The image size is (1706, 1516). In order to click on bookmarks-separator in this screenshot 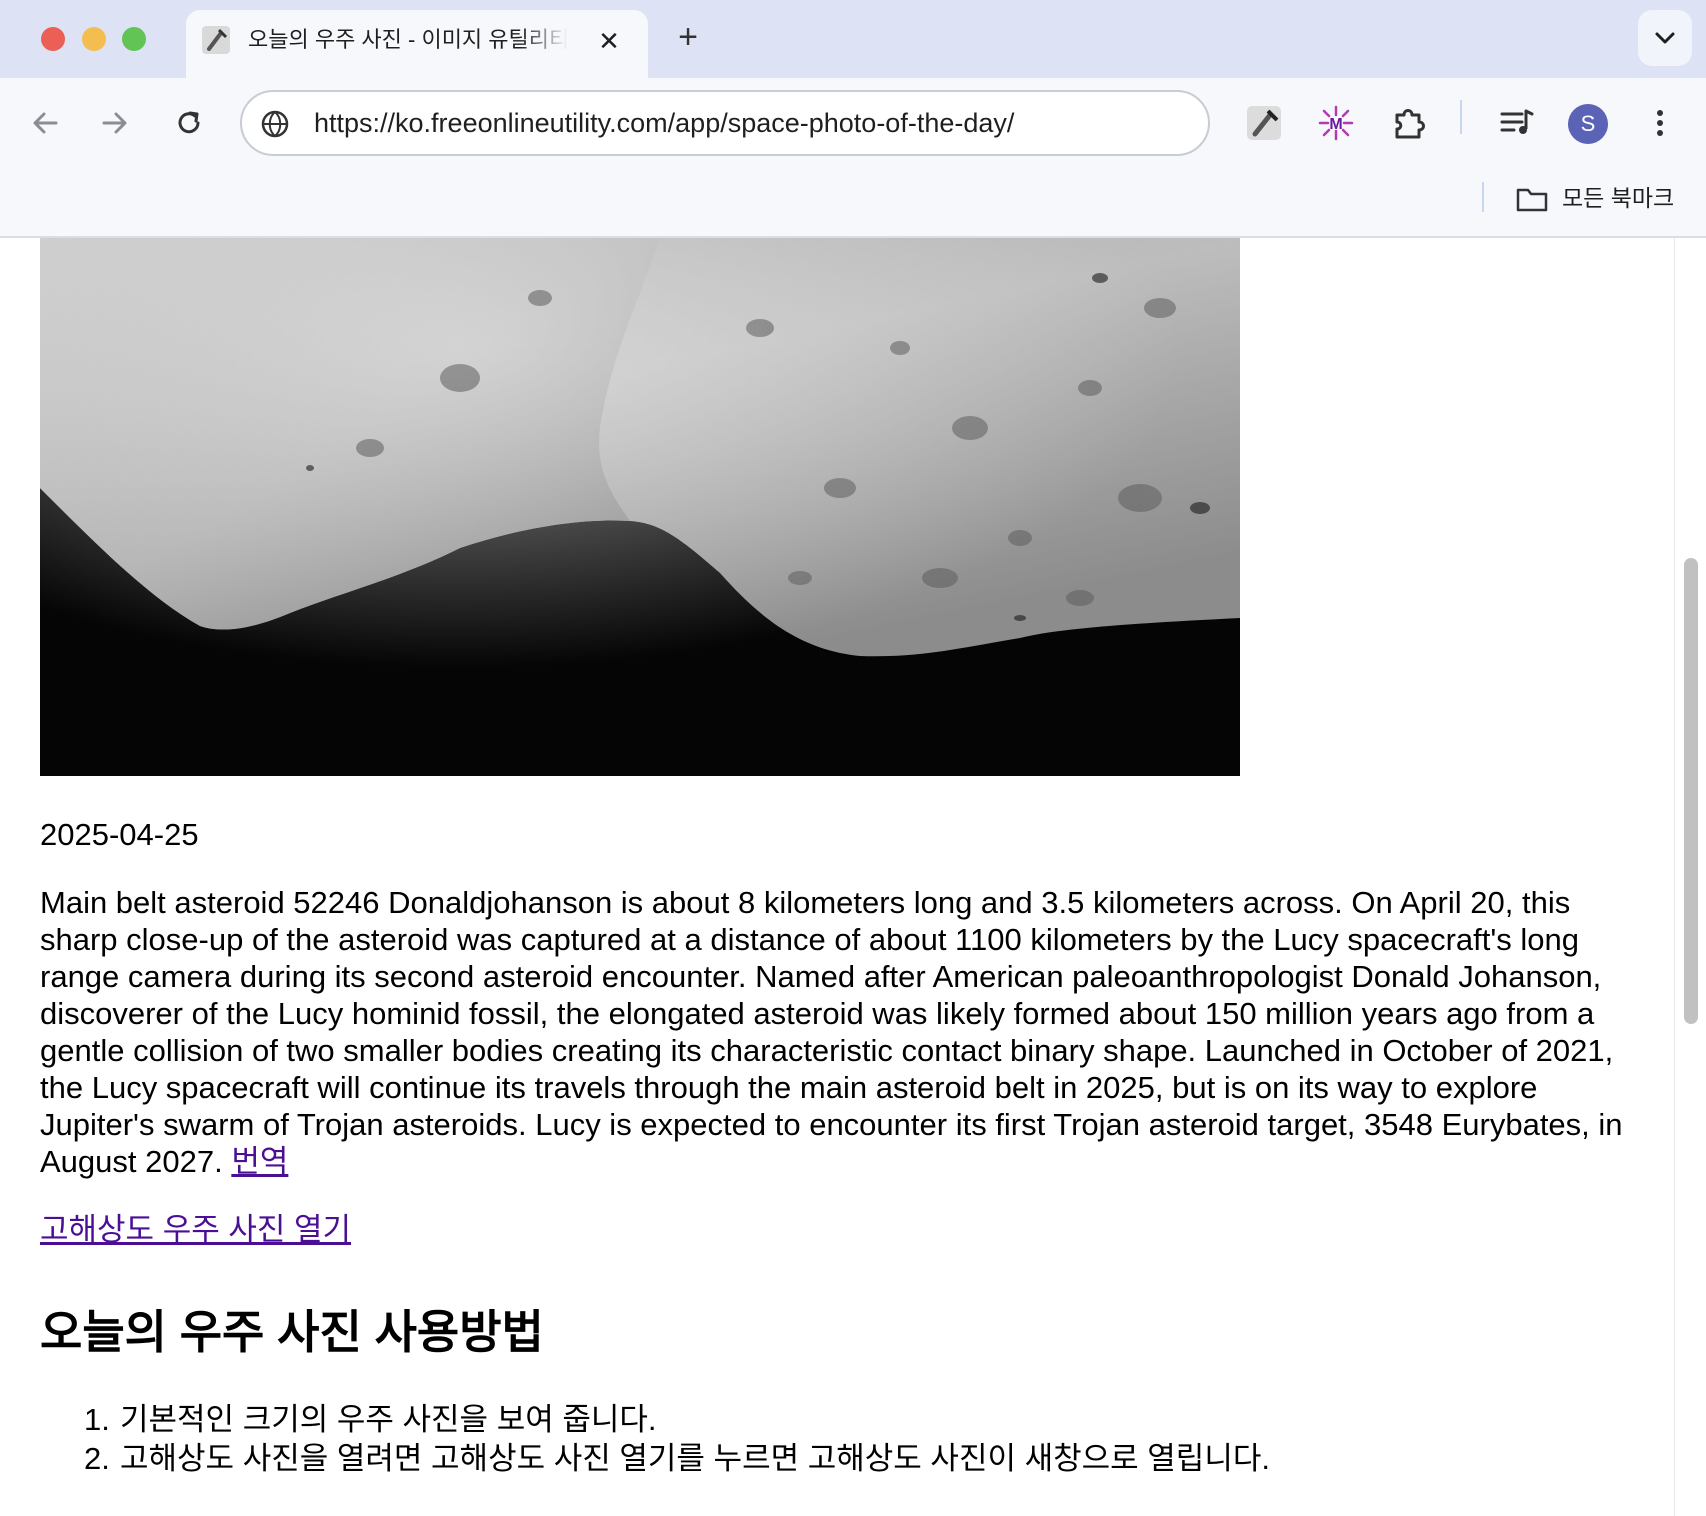, I will do `click(1483, 197)`.